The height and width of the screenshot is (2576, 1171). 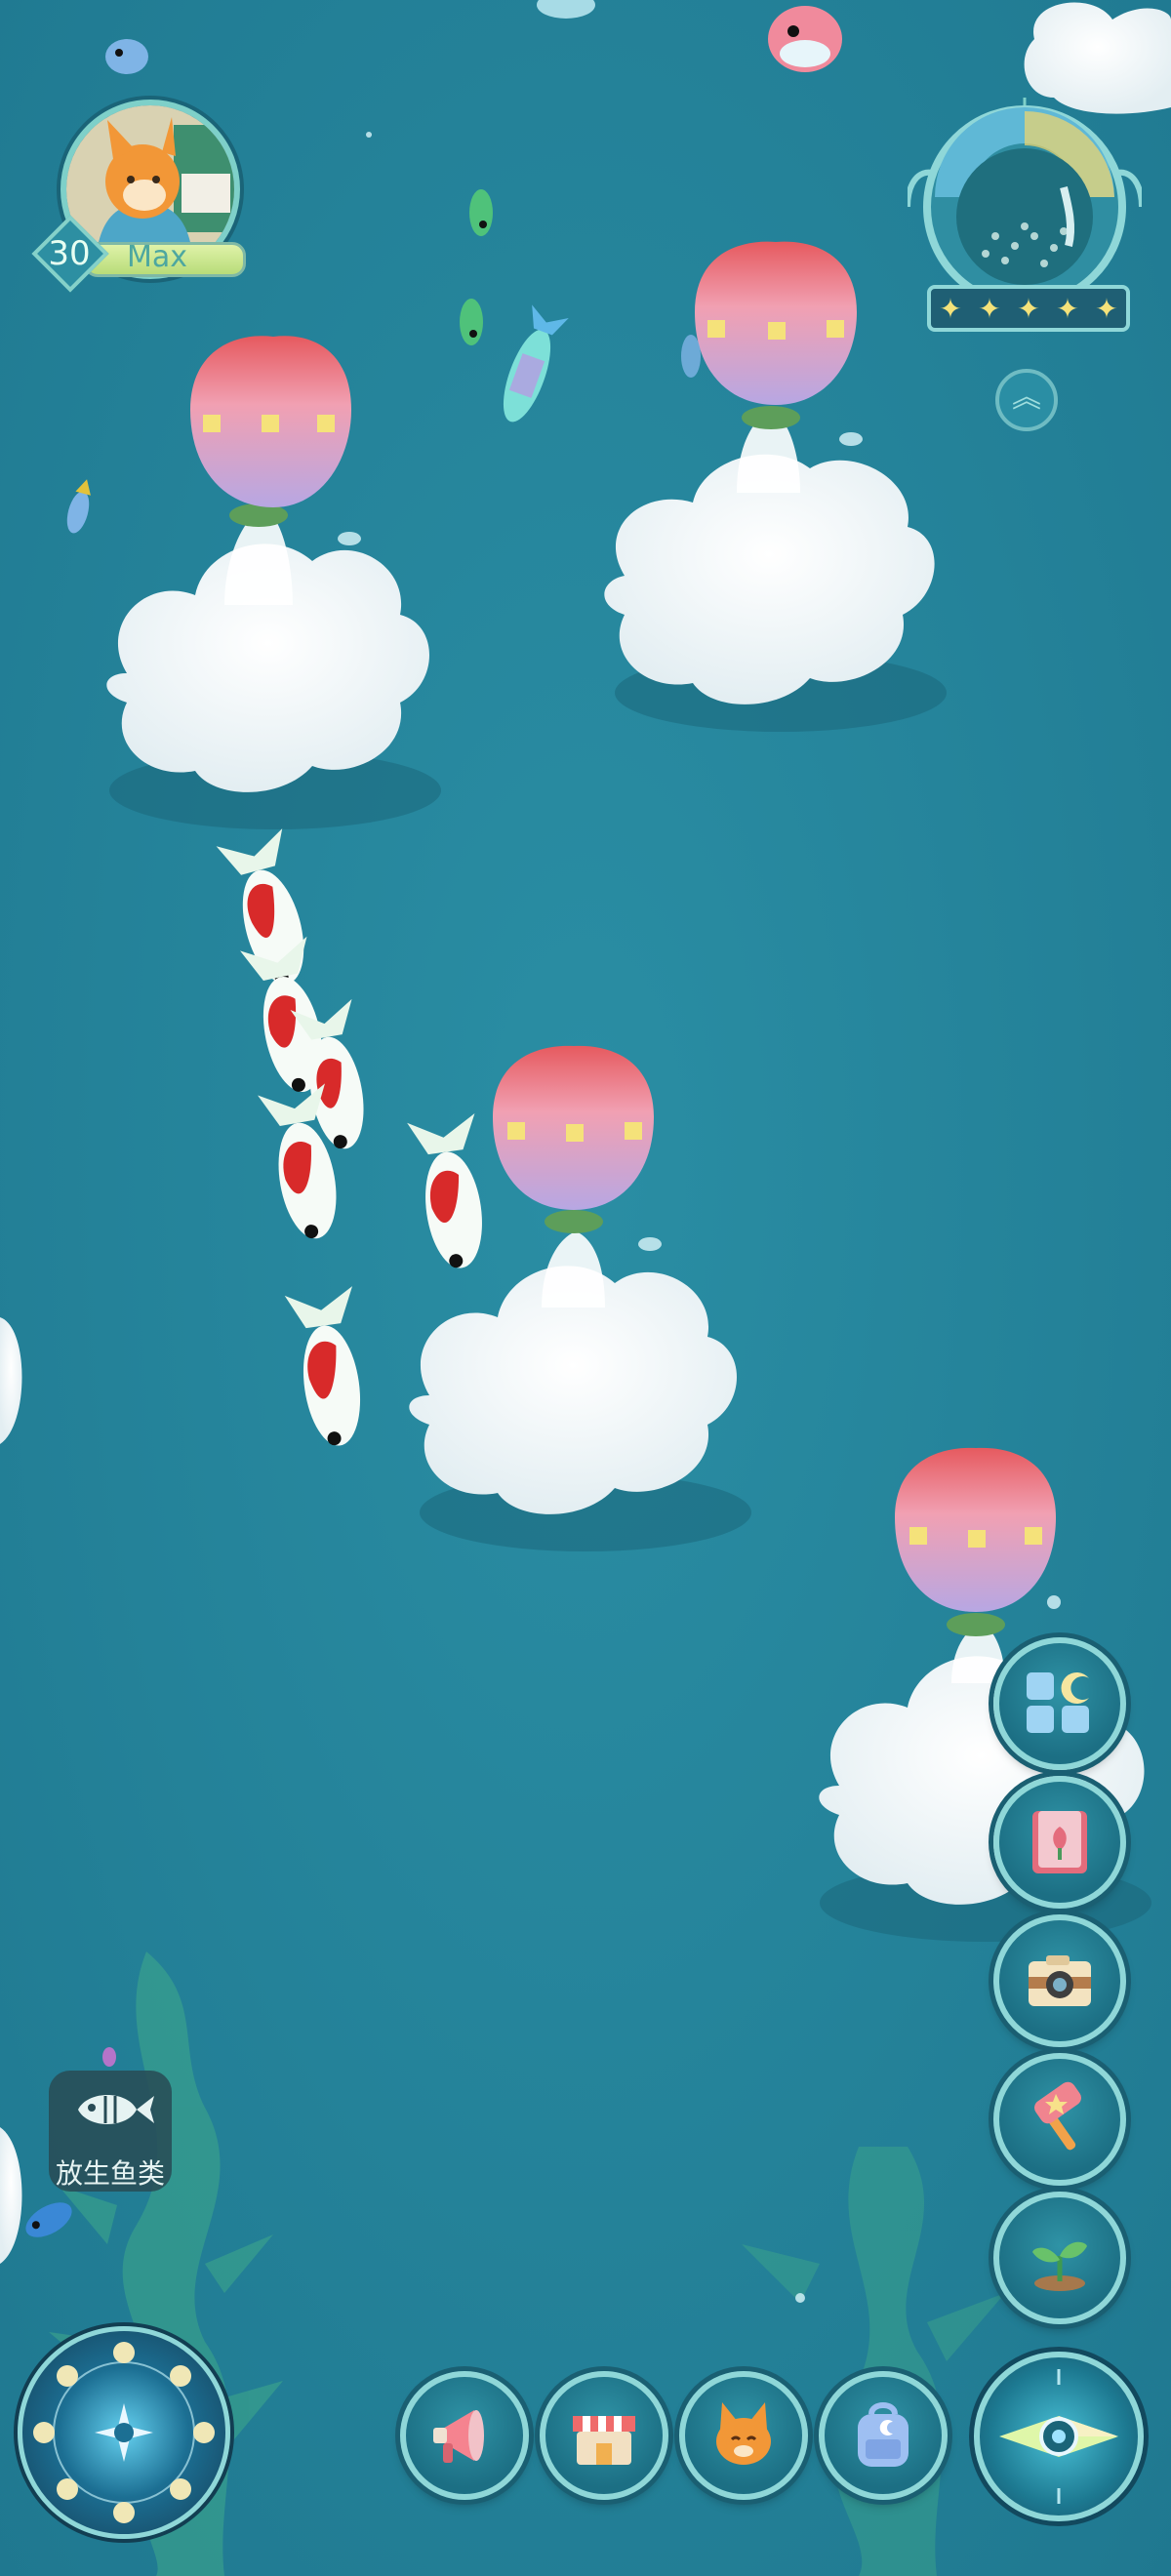 I want to click on sprout-icon, so click(x=1059, y=2266).